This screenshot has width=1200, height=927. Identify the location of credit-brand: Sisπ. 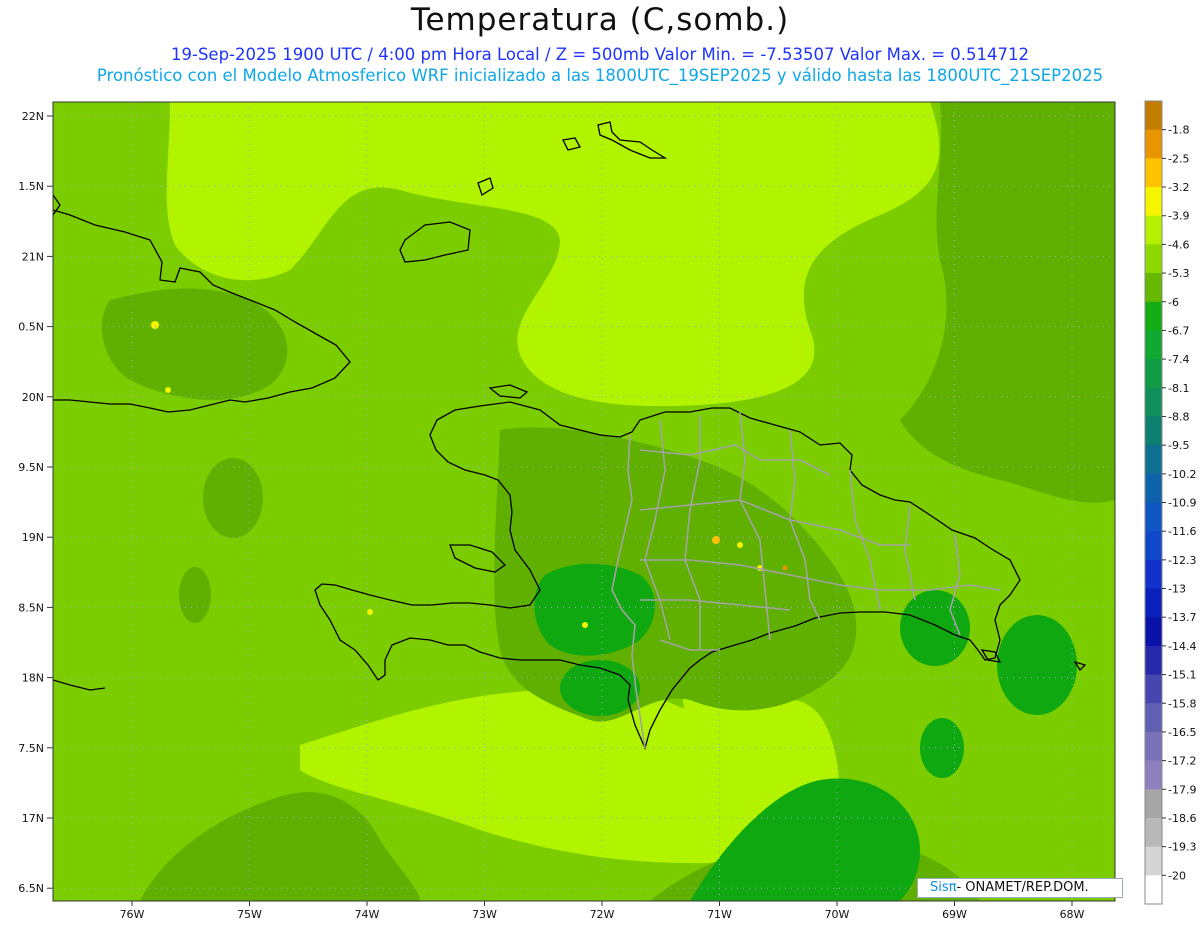
(943, 887).